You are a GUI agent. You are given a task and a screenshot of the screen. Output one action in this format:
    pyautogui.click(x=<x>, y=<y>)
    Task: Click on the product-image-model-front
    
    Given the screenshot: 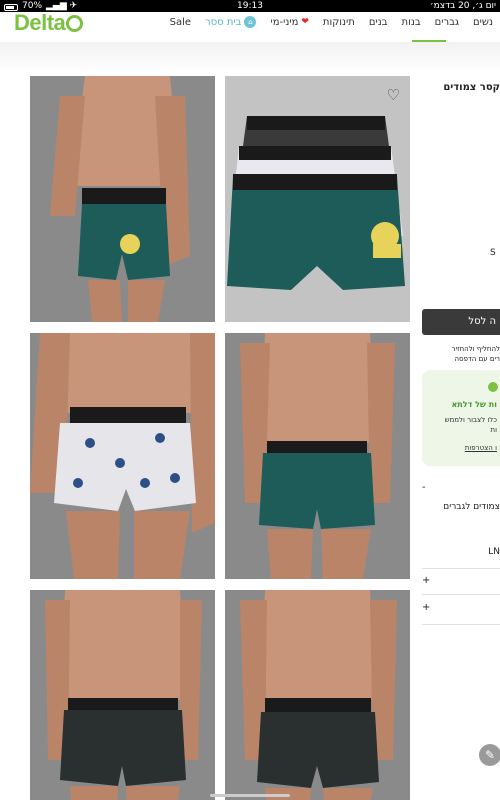 What is the action you would take?
    pyautogui.click(x=122, y=199)
    